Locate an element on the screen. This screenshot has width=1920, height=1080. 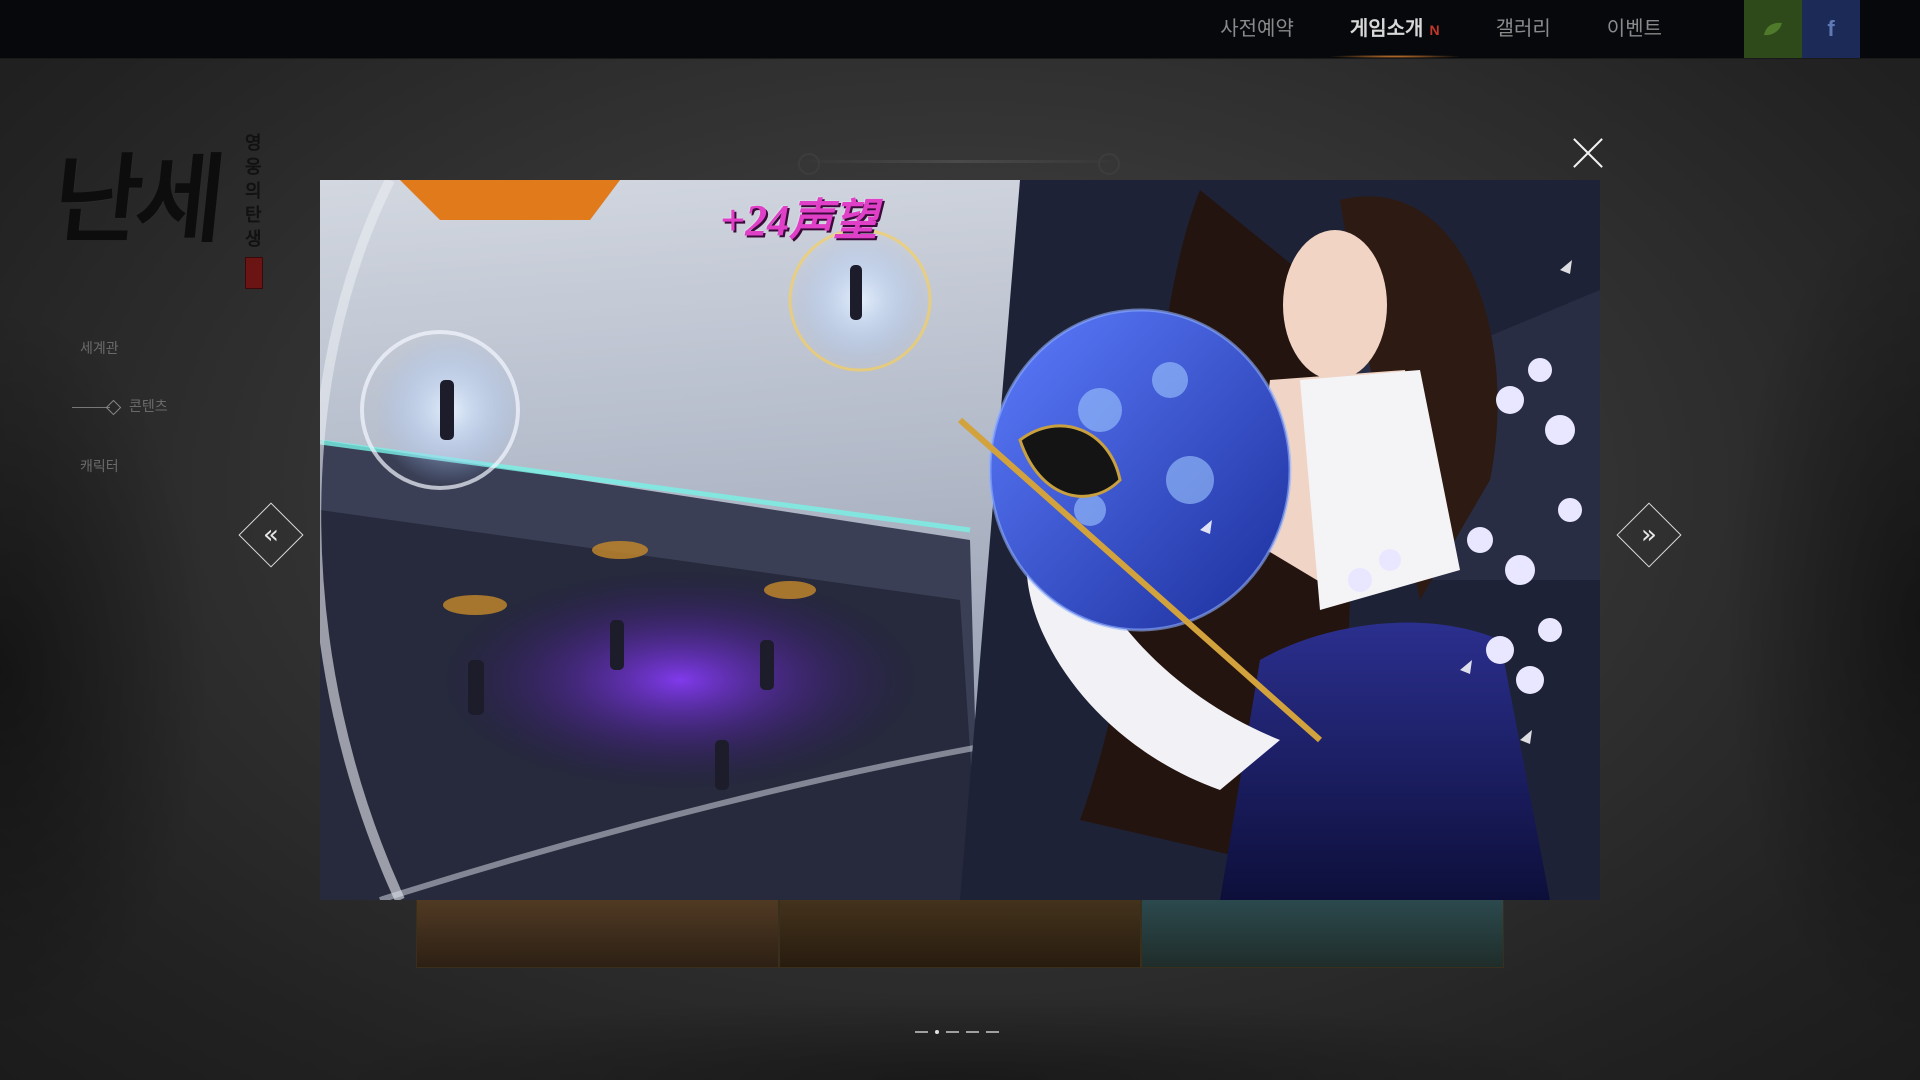
nav-item-event: 이벤트 is located at coordinates (1634, 29).